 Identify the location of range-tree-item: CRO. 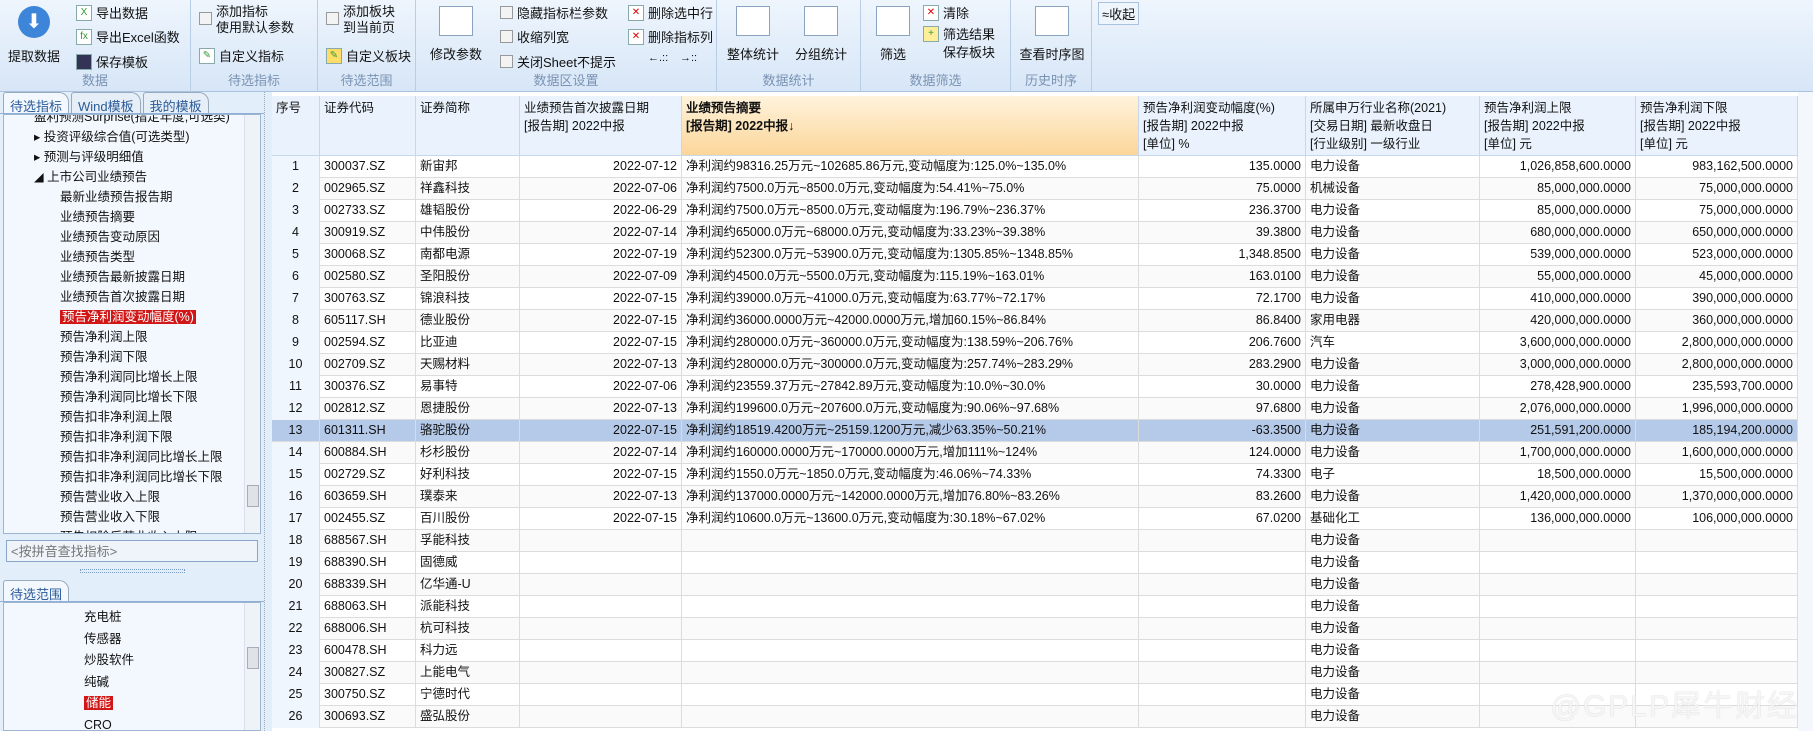
(172, 723).